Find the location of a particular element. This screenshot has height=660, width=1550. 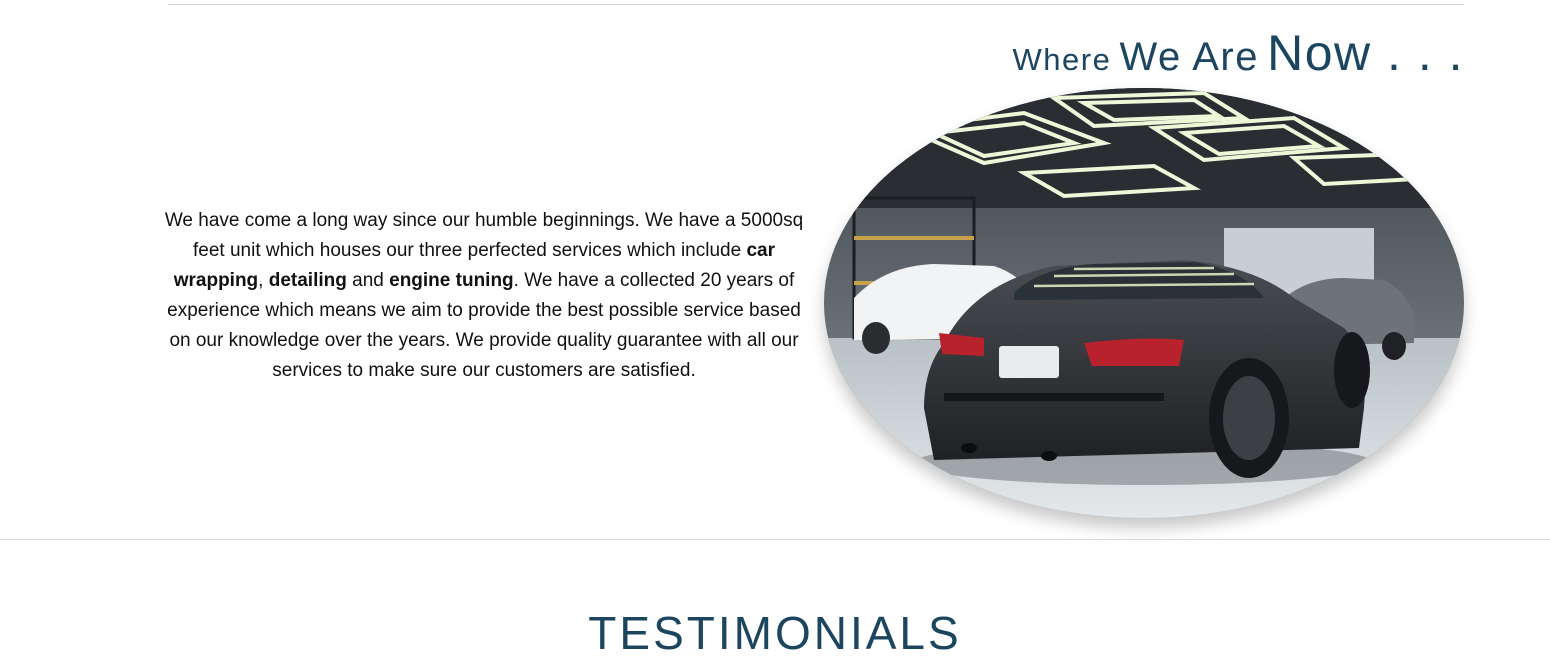

heading-word-where: Where is located at coordinates (1062, 59).